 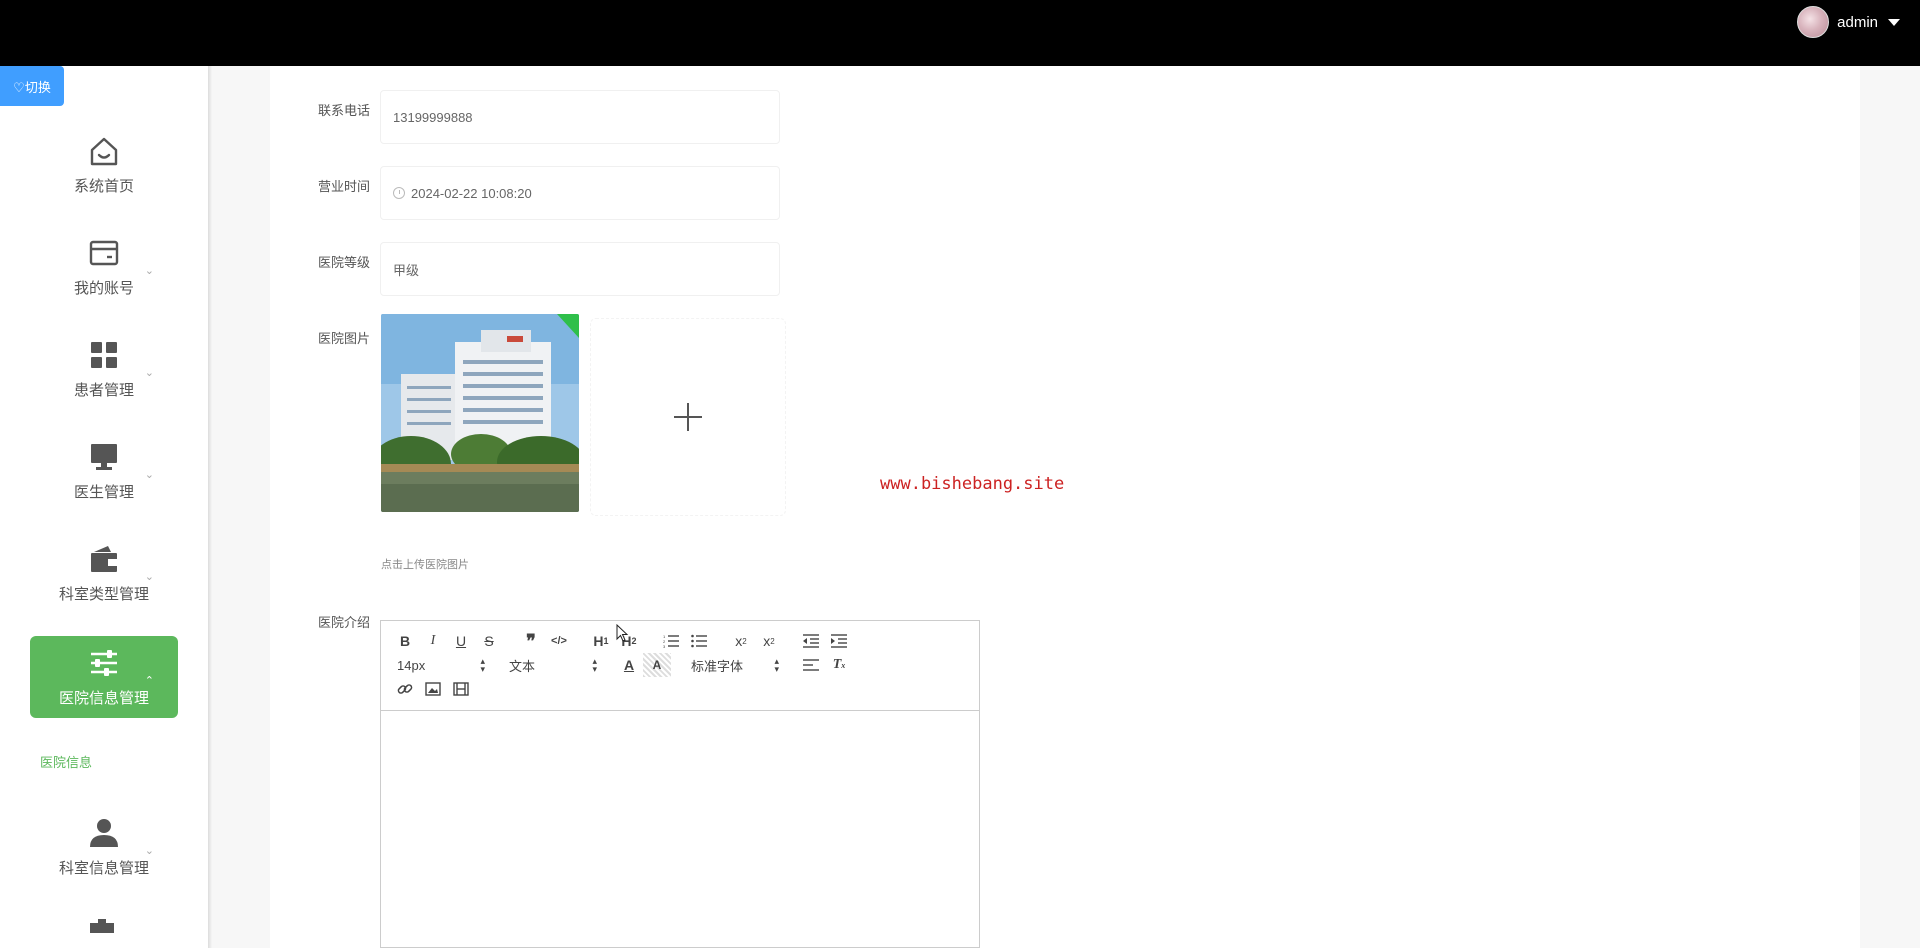 I want to click on hospital-image, so click(x=480, y=413).